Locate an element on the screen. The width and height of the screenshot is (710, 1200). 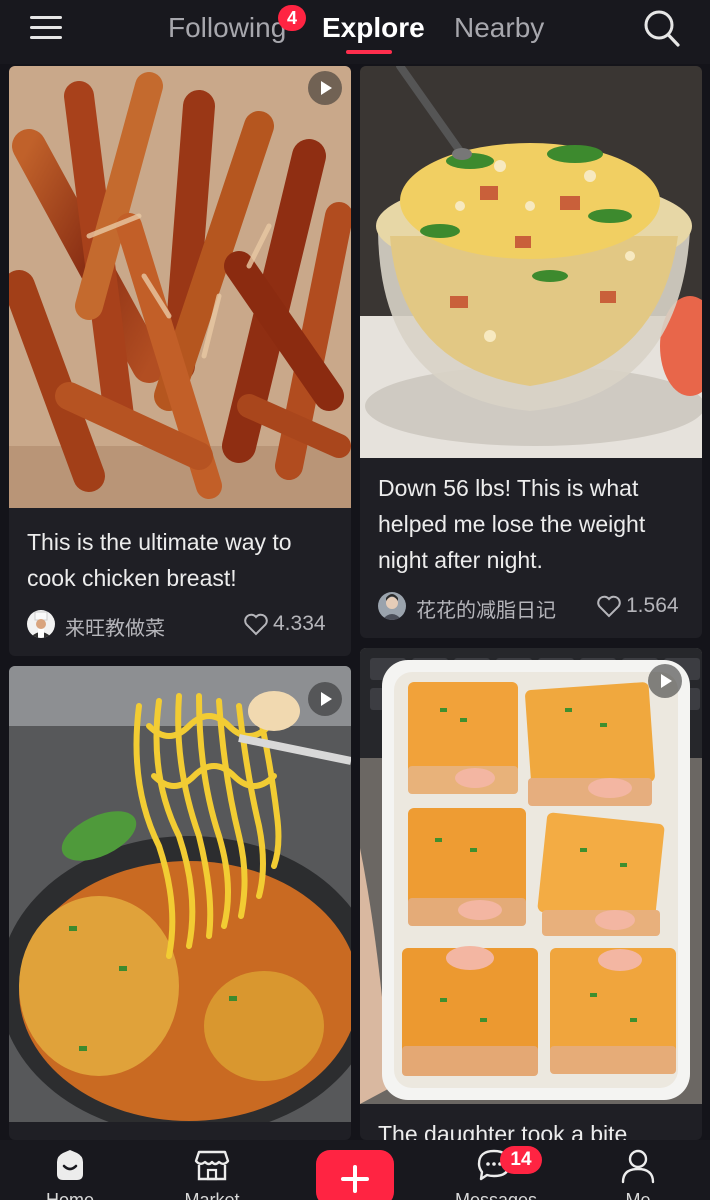
author-row: 花花的减脂日记 1.564 is located at coordinates (538, 607).